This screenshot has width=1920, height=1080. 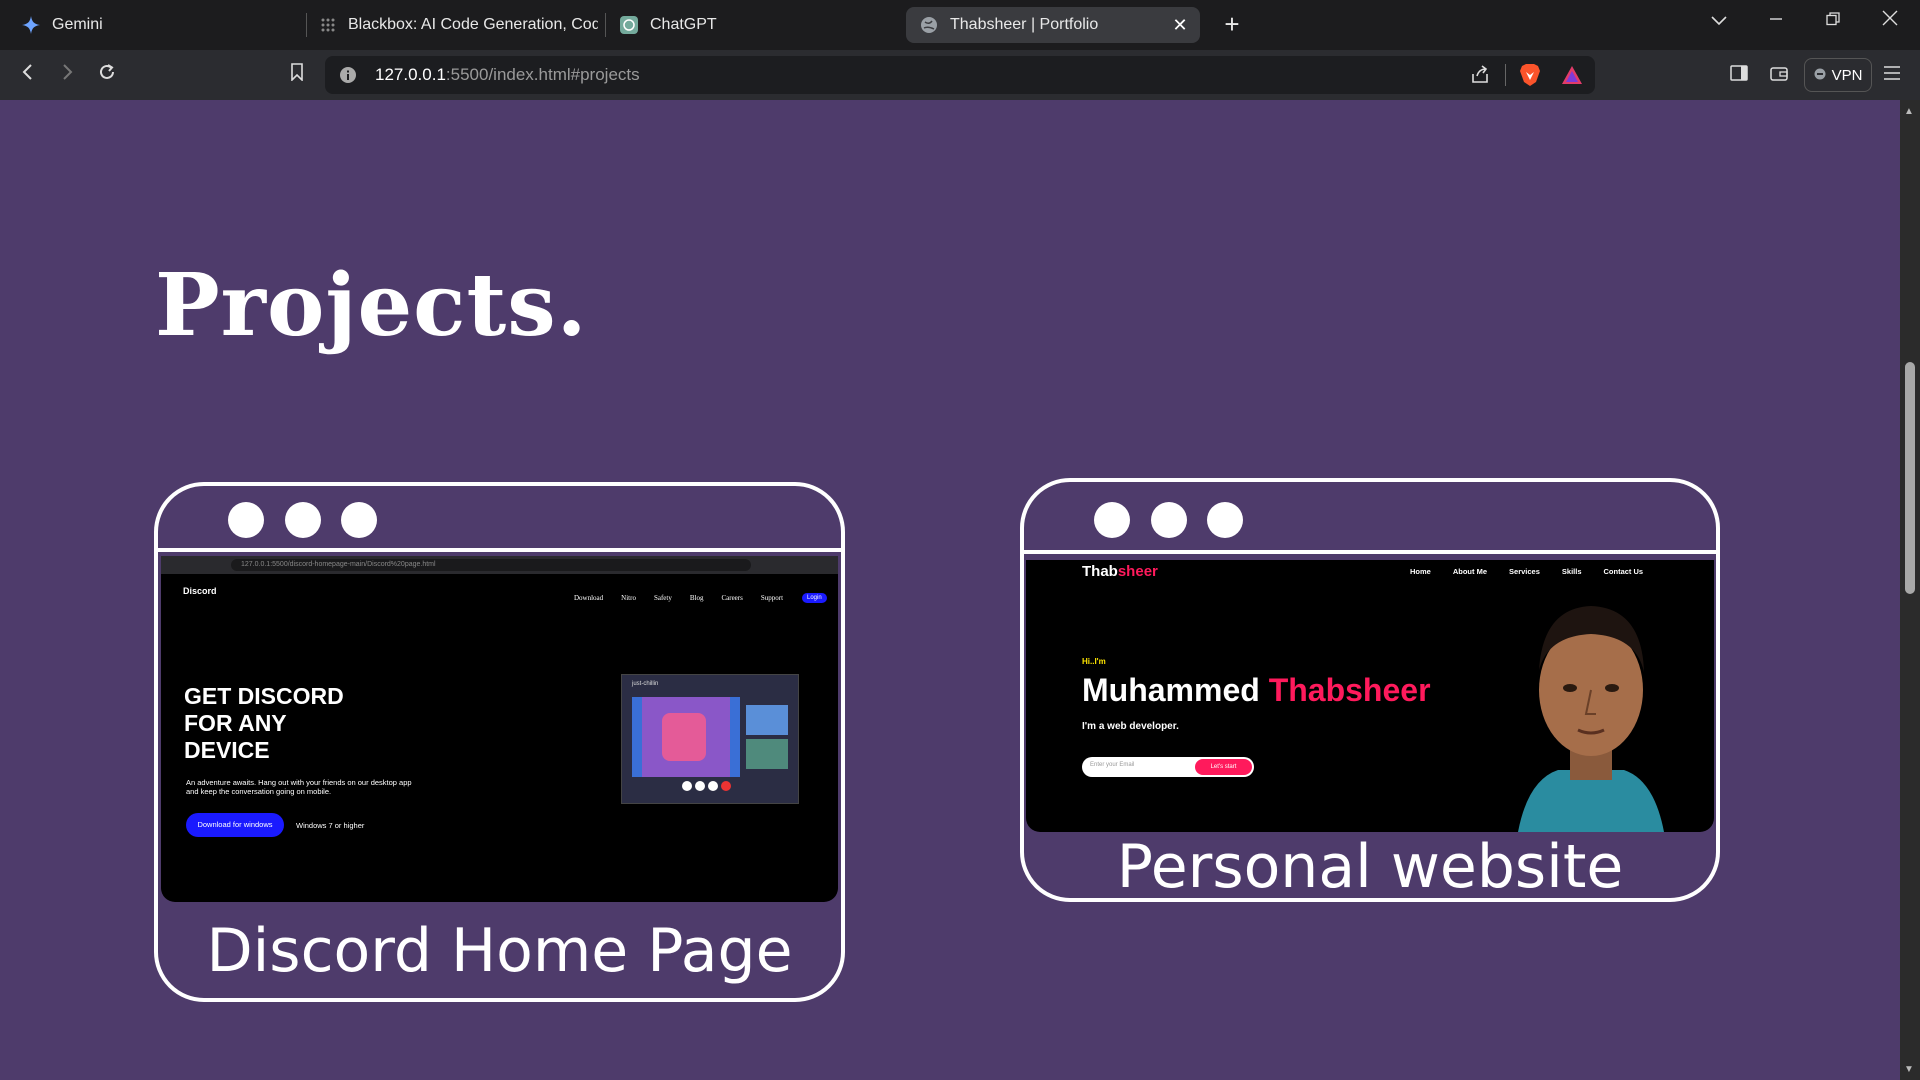 What do you see at coordinates (1168, 767) in the screenshot?
I see `preview-email-form: Enter your Email Let's start` at bounding box center [1168, 767].